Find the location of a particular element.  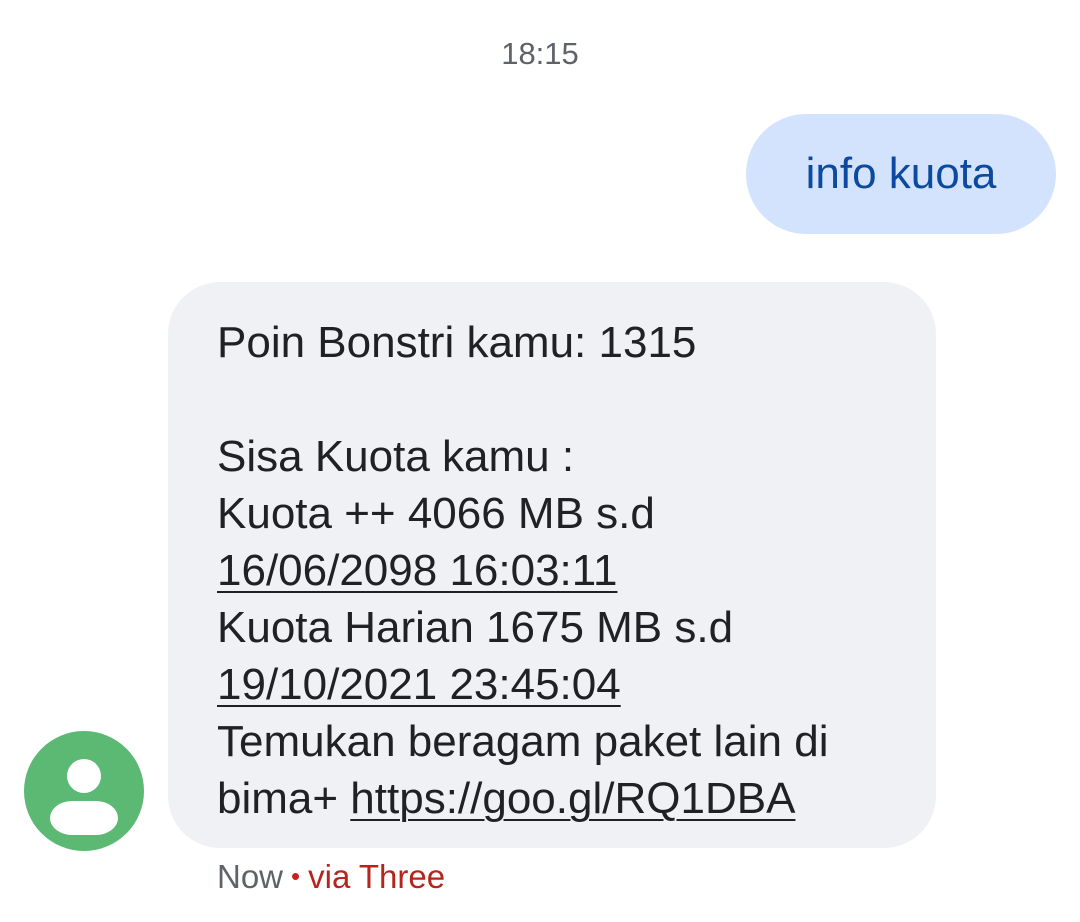

sent-message-text: info kuota is located at coordinates (901, 173).